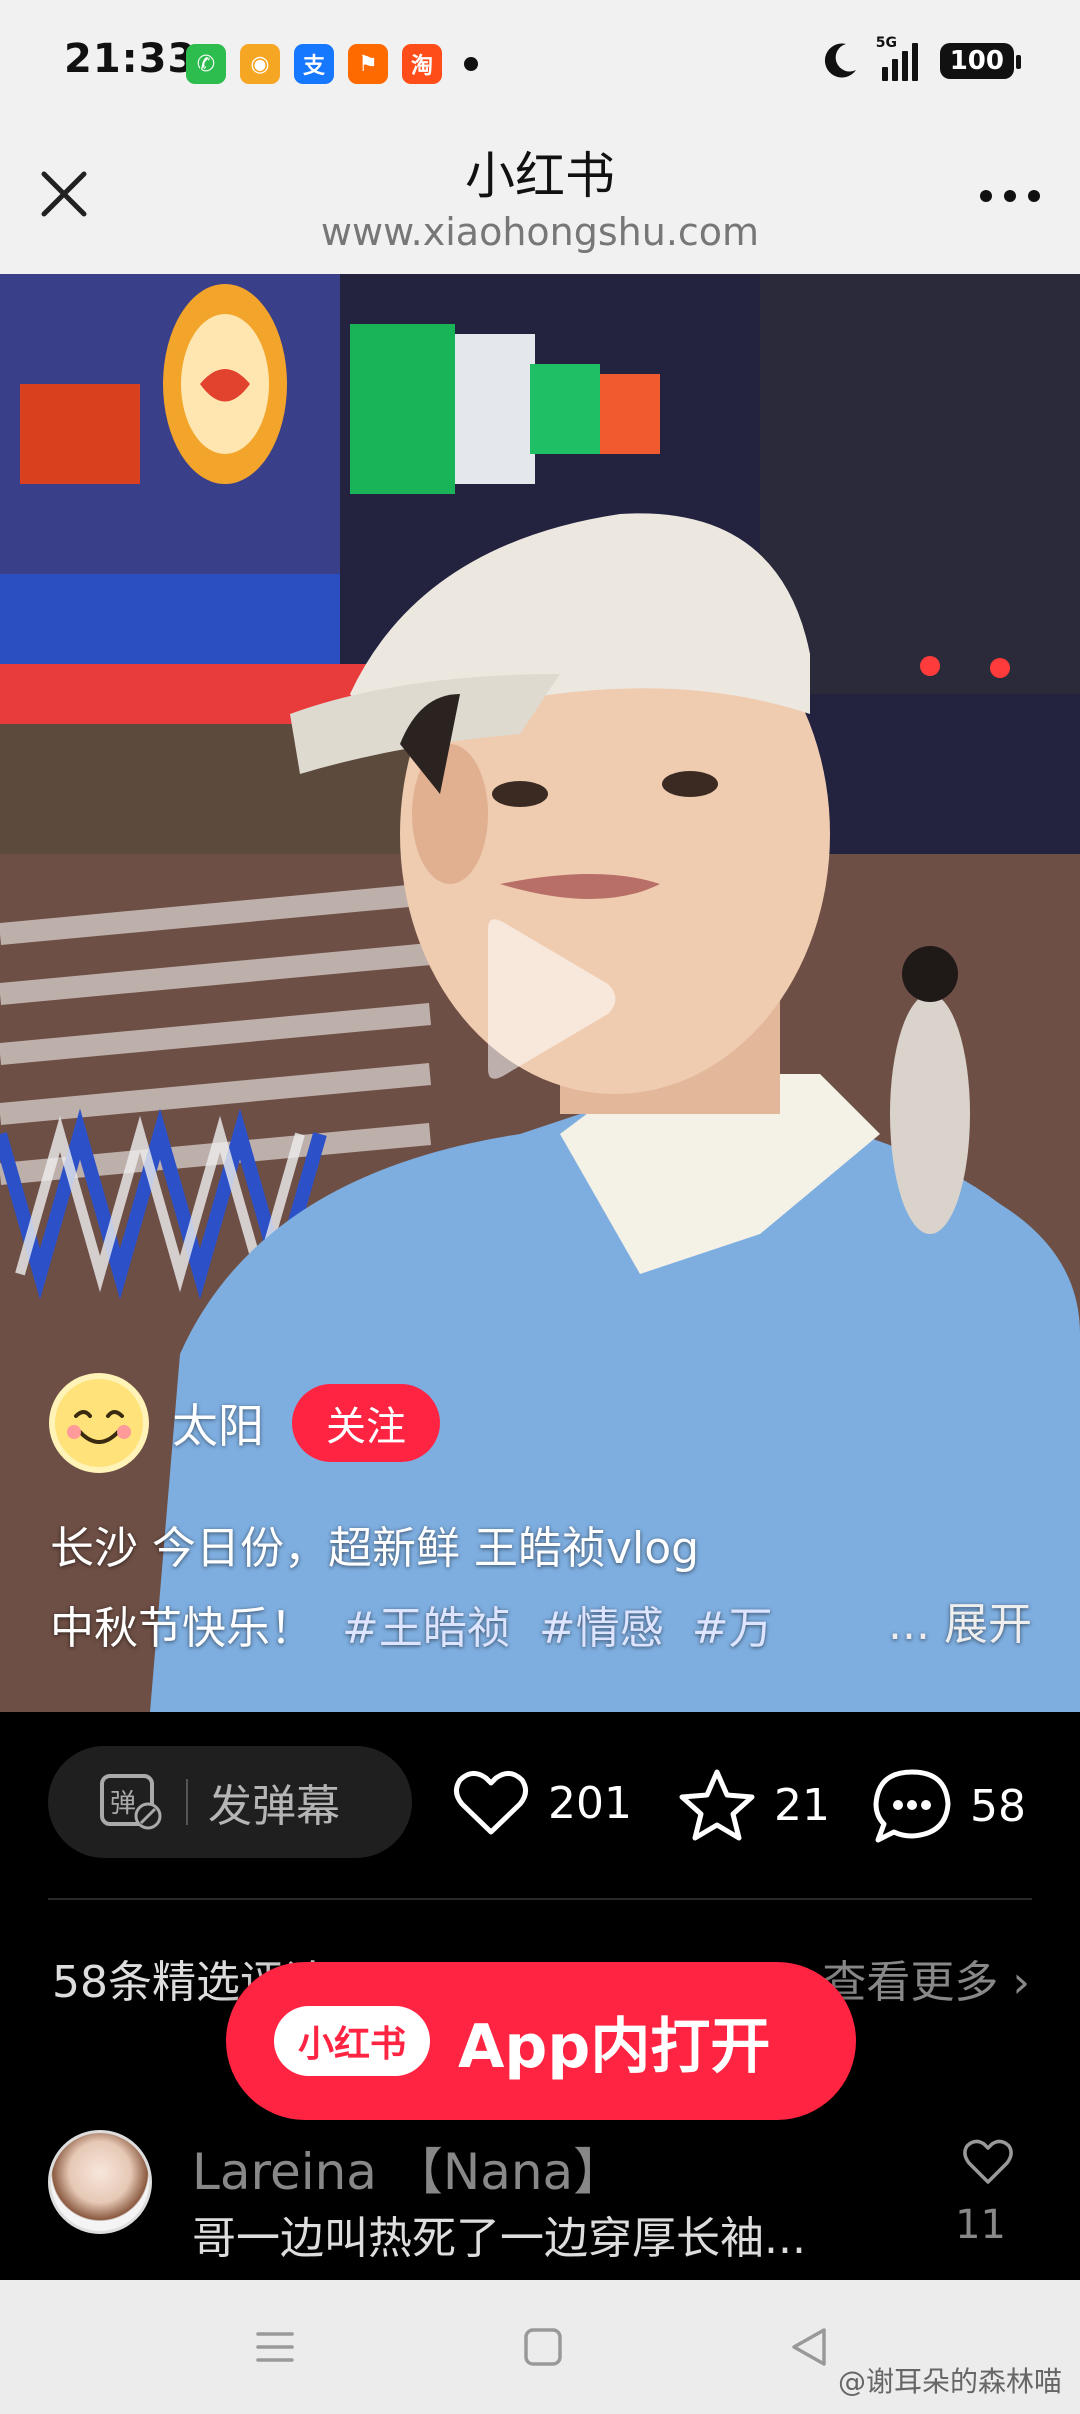  What do you see at coordinates (543, 2347) in the screenshot?
I see `home-icon` at bounding box center [543, 2347].